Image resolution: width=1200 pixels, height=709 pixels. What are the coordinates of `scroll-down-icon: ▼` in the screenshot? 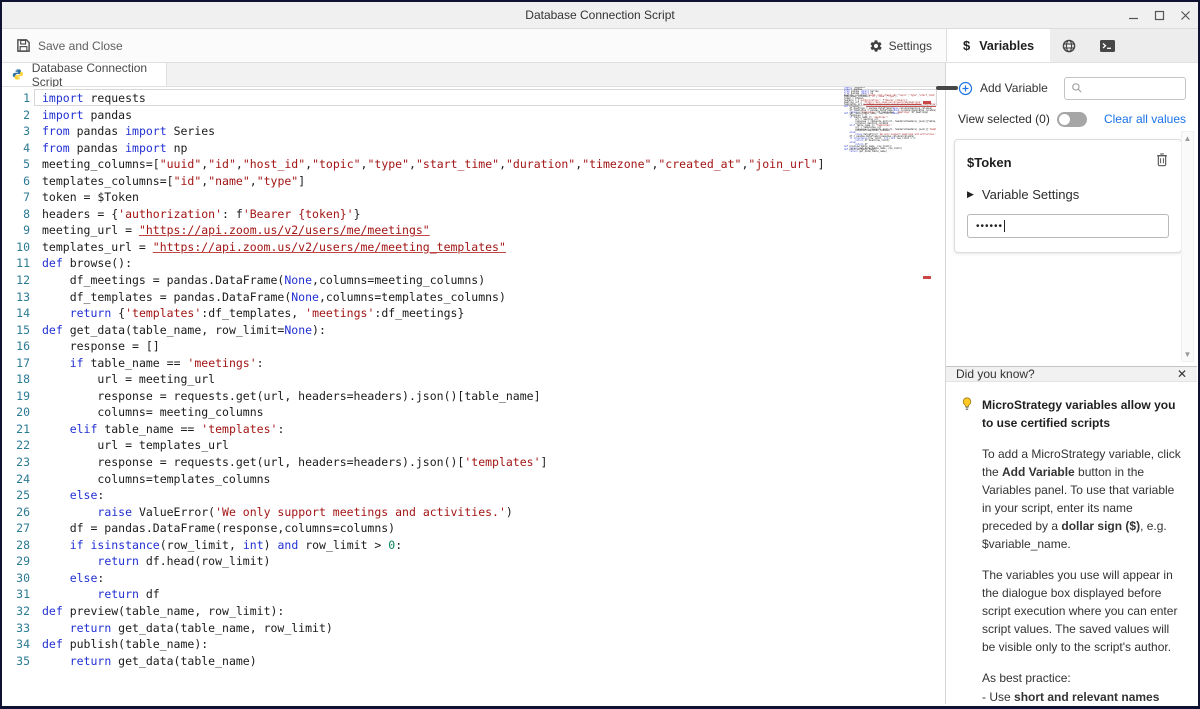 It's located at (1188, 354).